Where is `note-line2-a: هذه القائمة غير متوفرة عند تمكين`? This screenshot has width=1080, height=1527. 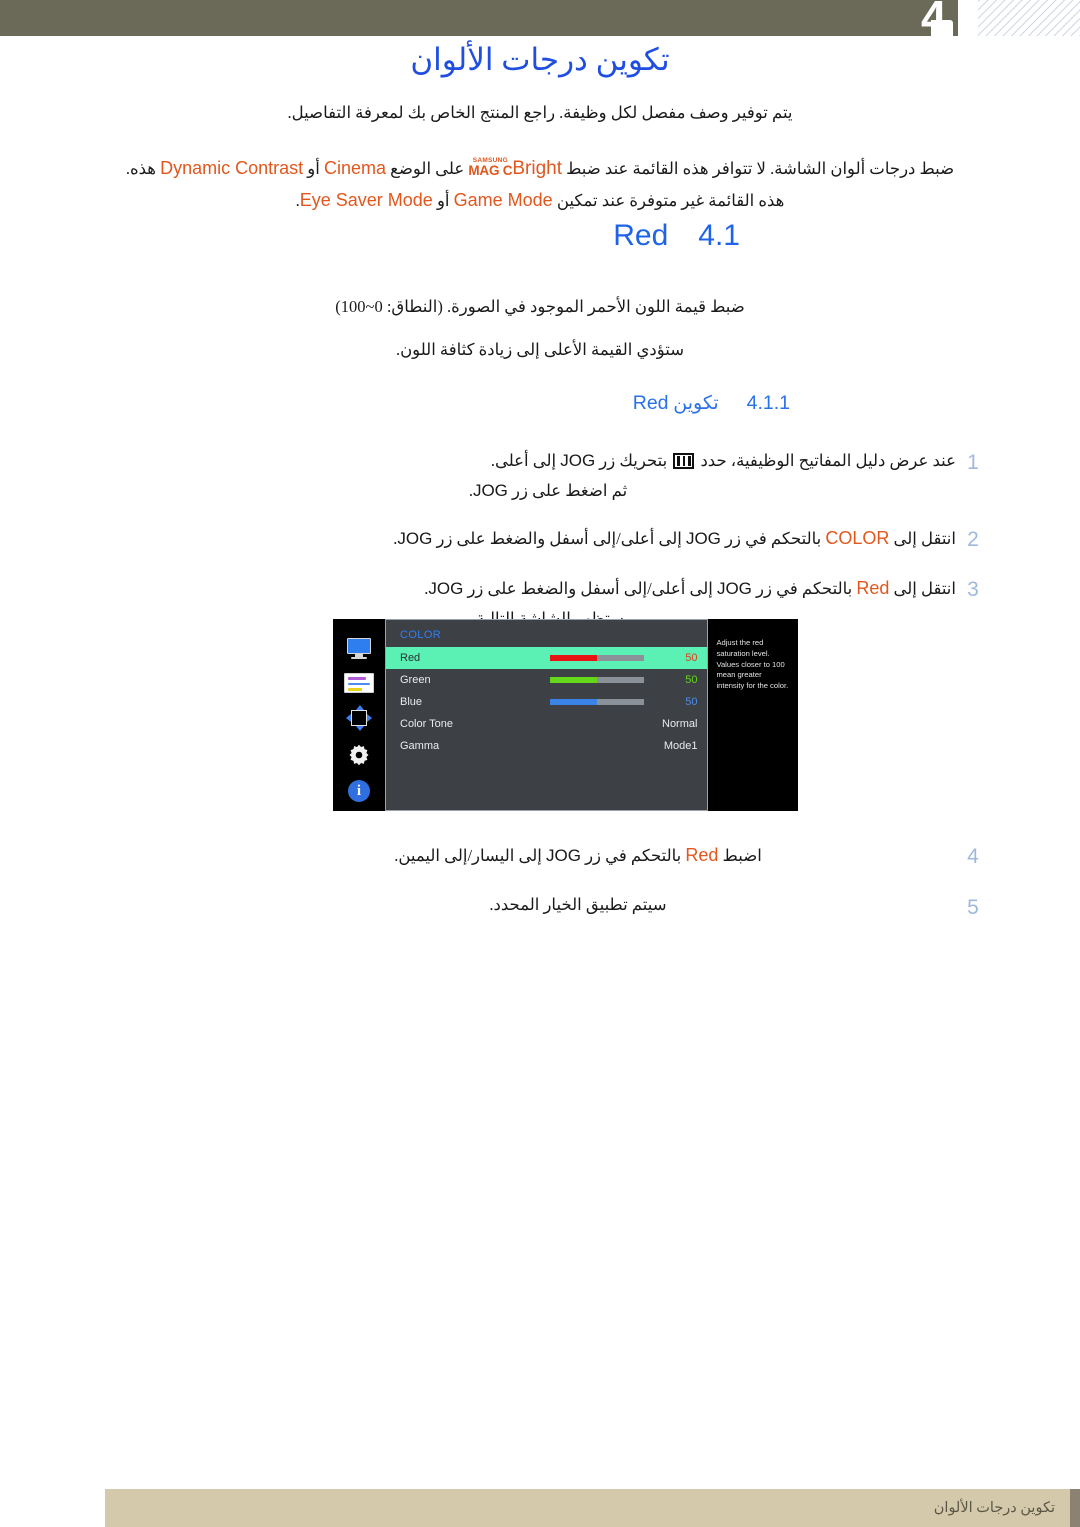 note-line2-a: هذه القائمة غير متوفرة عند تمكين is located at coordinates (668, 201).